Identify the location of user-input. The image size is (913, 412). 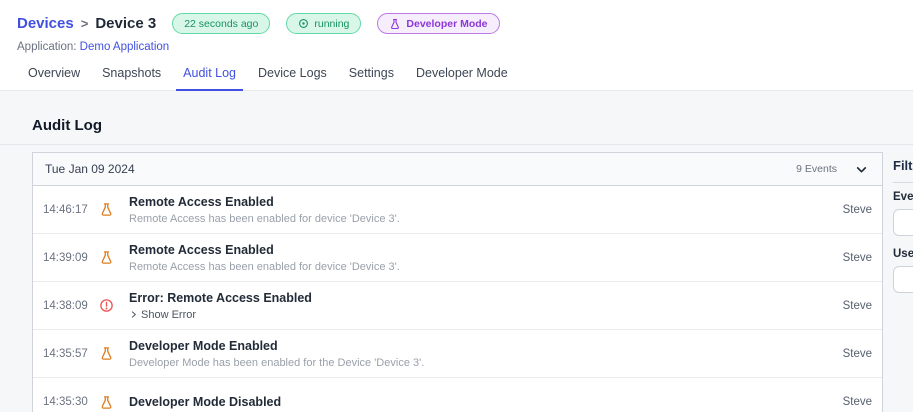
(903, 279).